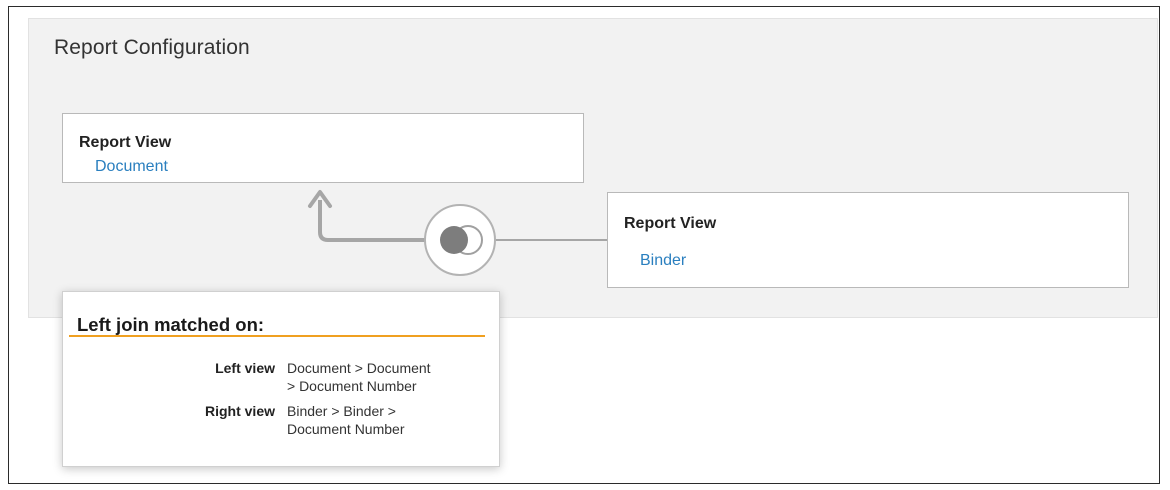 The height and width of the screenshot is (490, 1170). What do you see at coordinates (346, 429) in the screenshot?
I see `right-view-field-path-line2: Document Number` at bounding box center [346, 429].